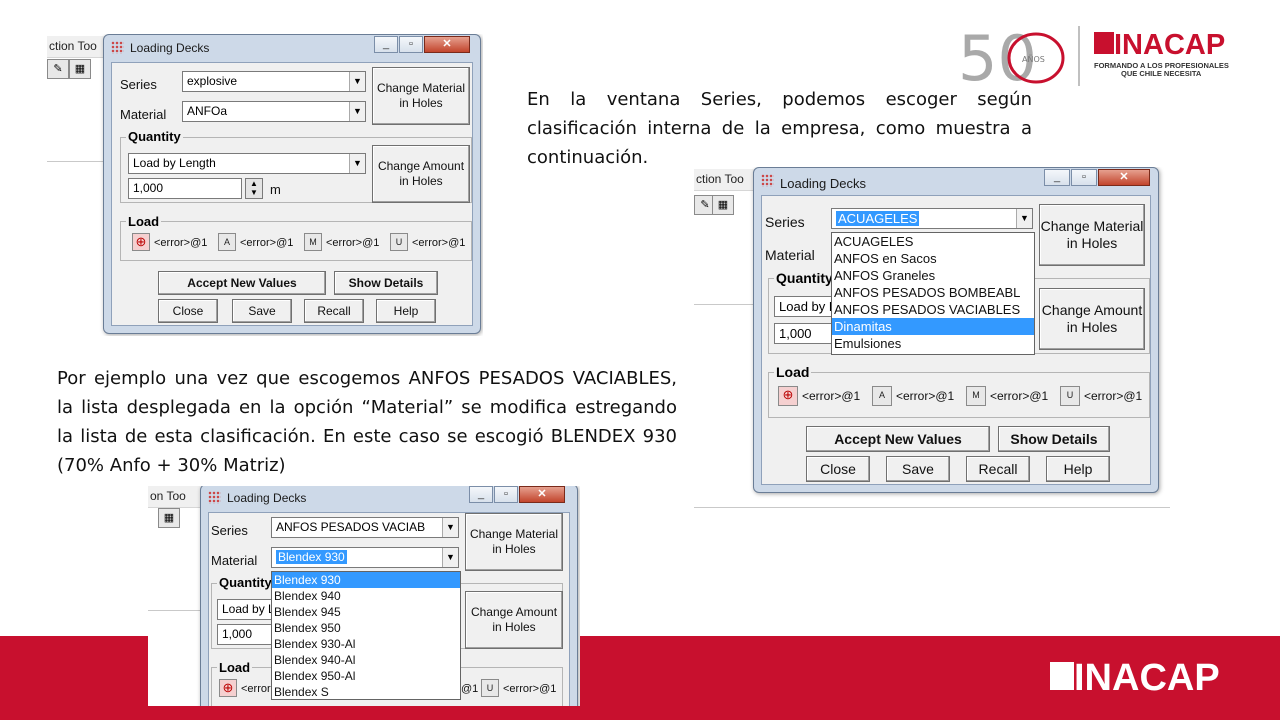 This screenshot has width=1280, height=720. I want to click on bg-tool-icon: ✎, so click(58, 69).